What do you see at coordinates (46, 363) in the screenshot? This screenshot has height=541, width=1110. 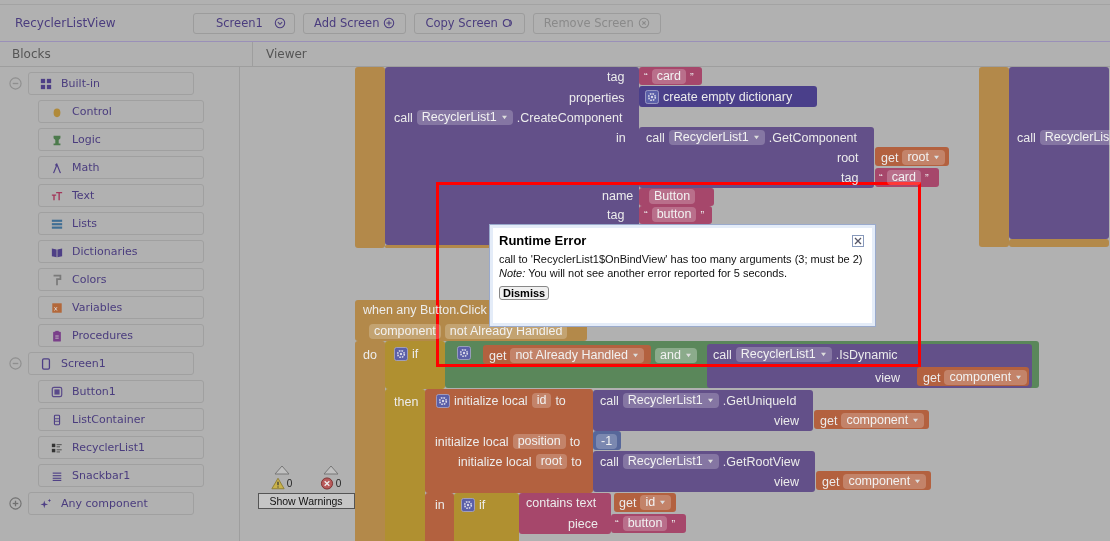 I see `phone-icon` at bounding box center [46, 363].